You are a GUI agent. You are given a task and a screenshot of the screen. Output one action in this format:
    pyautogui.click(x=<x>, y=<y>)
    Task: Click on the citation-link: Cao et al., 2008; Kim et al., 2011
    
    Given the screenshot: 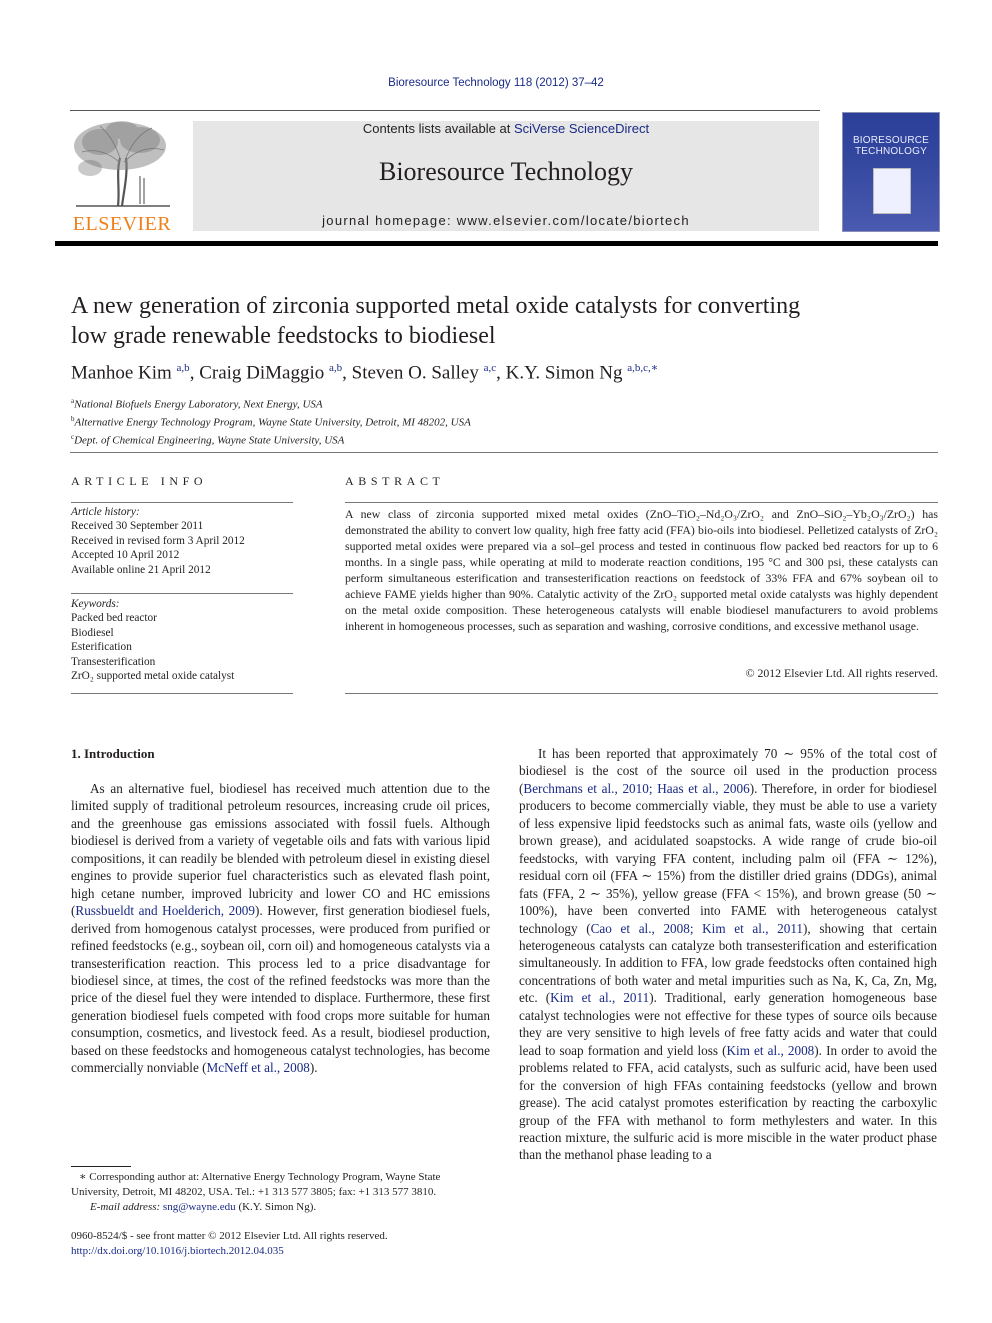 What is the action you would take?
    pyautogui.click(x=697, y=928)
    